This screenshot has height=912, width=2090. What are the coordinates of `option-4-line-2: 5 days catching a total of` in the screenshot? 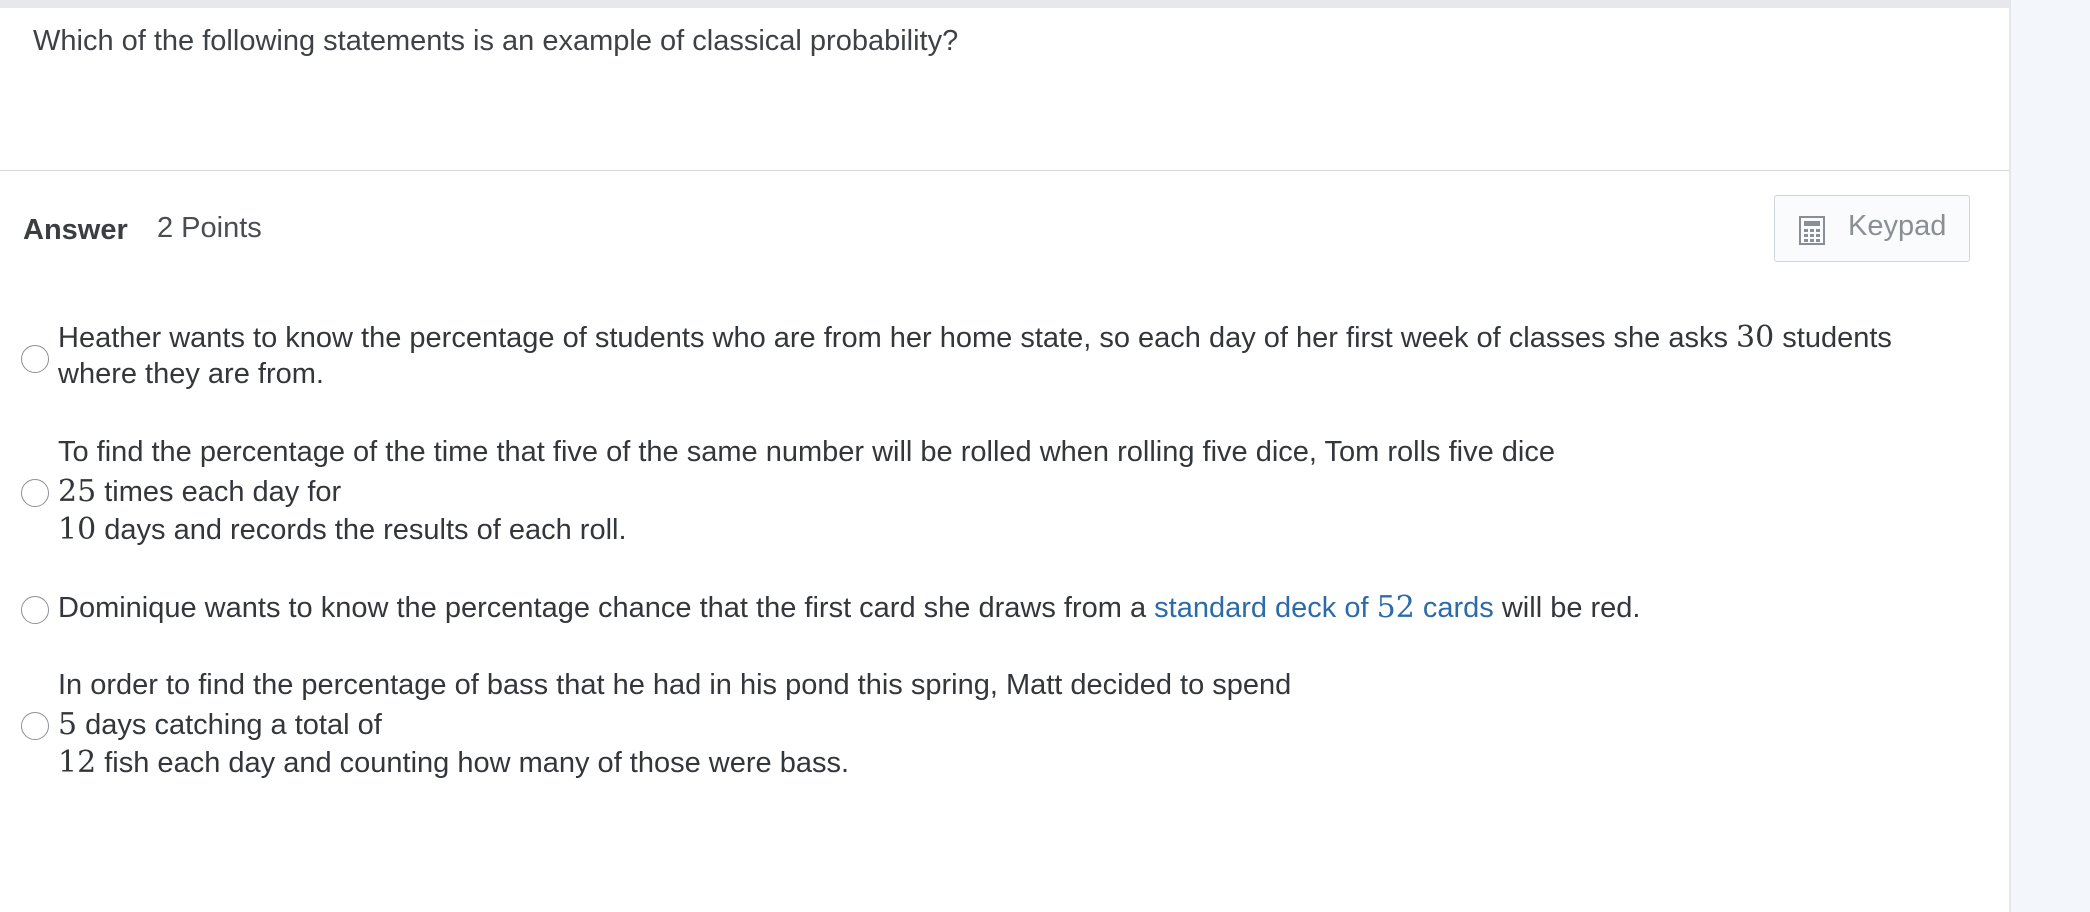 It's located at (220, 724).